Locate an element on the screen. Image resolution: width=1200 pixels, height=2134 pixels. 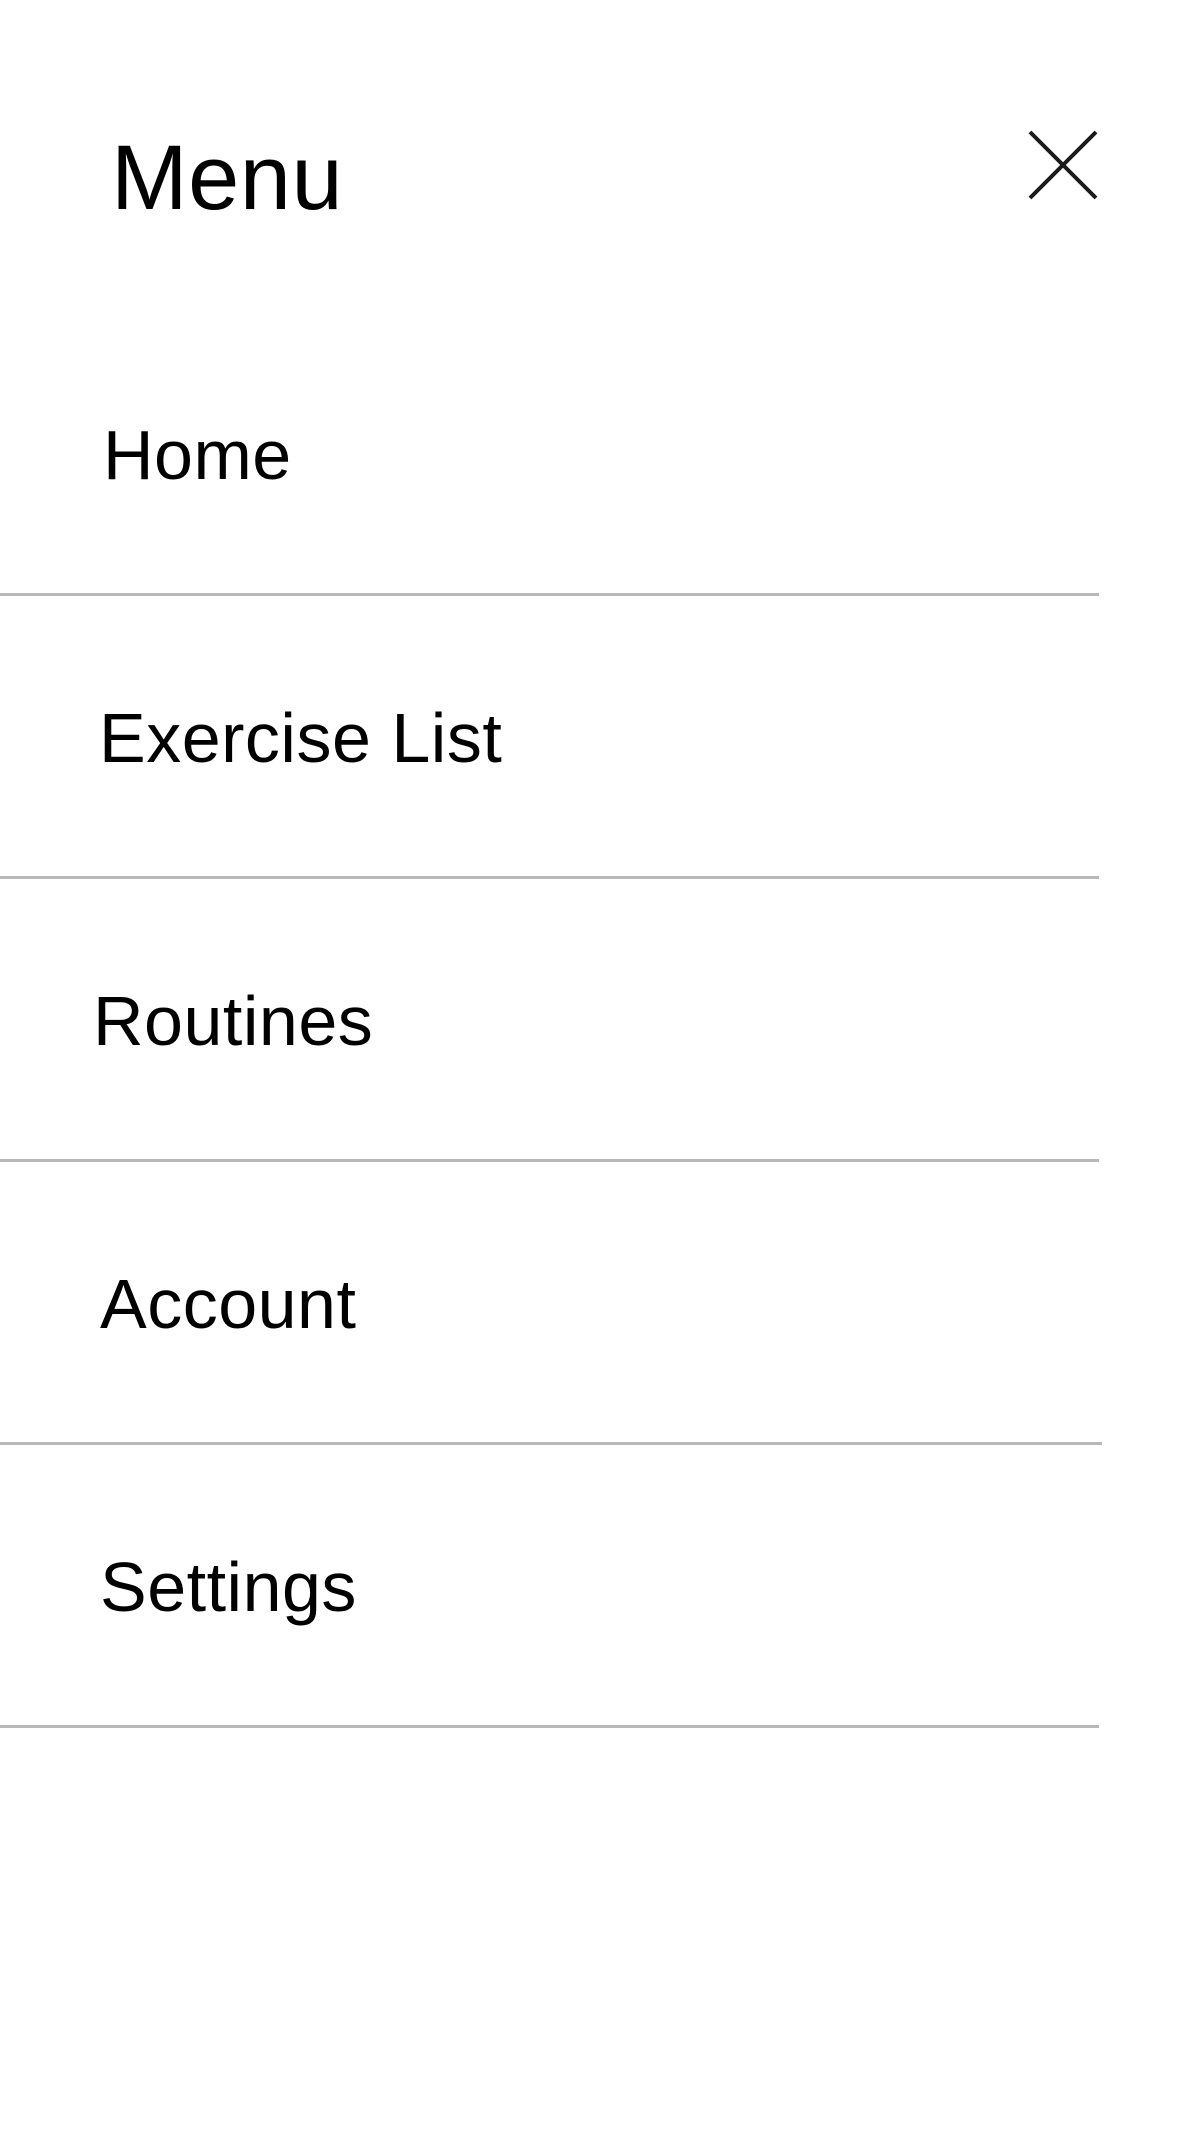
menu-item-routines: Routines is located at coordinates (549, 1020).